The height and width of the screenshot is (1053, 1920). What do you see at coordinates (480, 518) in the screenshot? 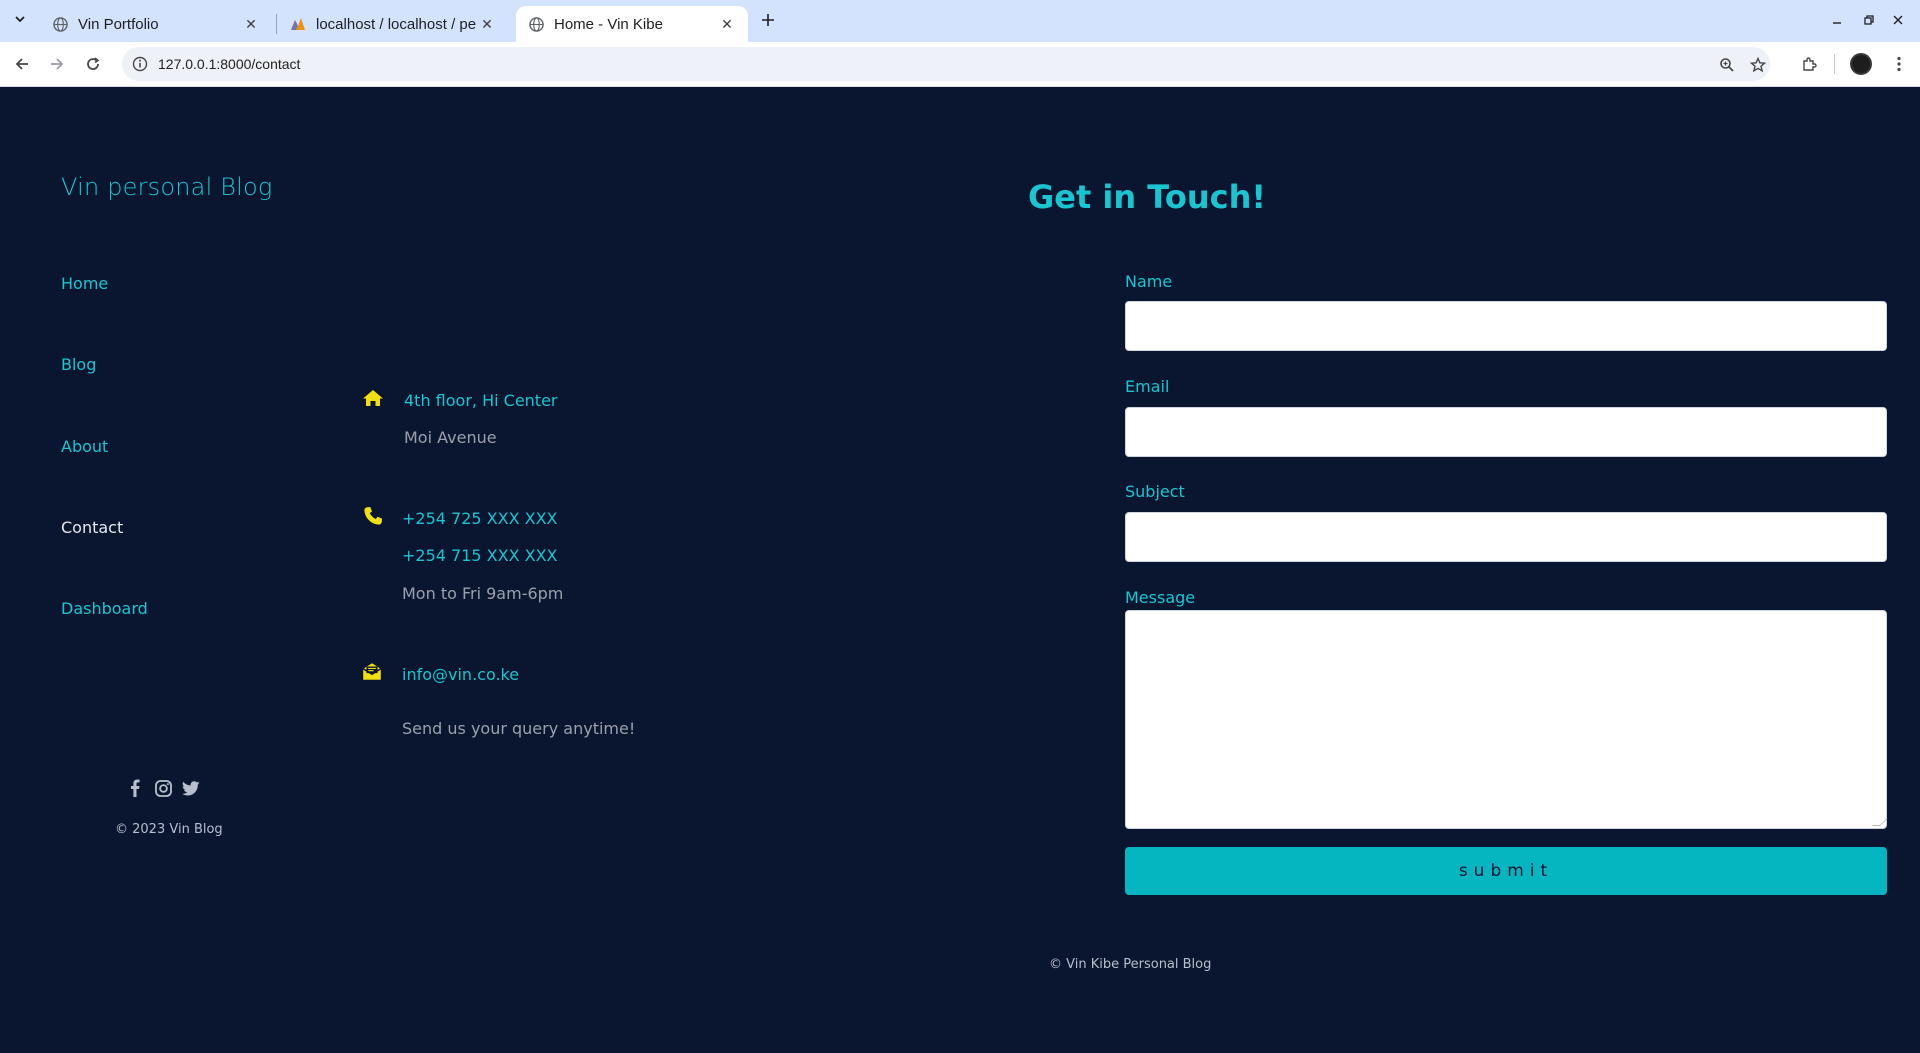
I see `phone-line1: +254 725 XXX XXX` at bounding box center [480, 518].